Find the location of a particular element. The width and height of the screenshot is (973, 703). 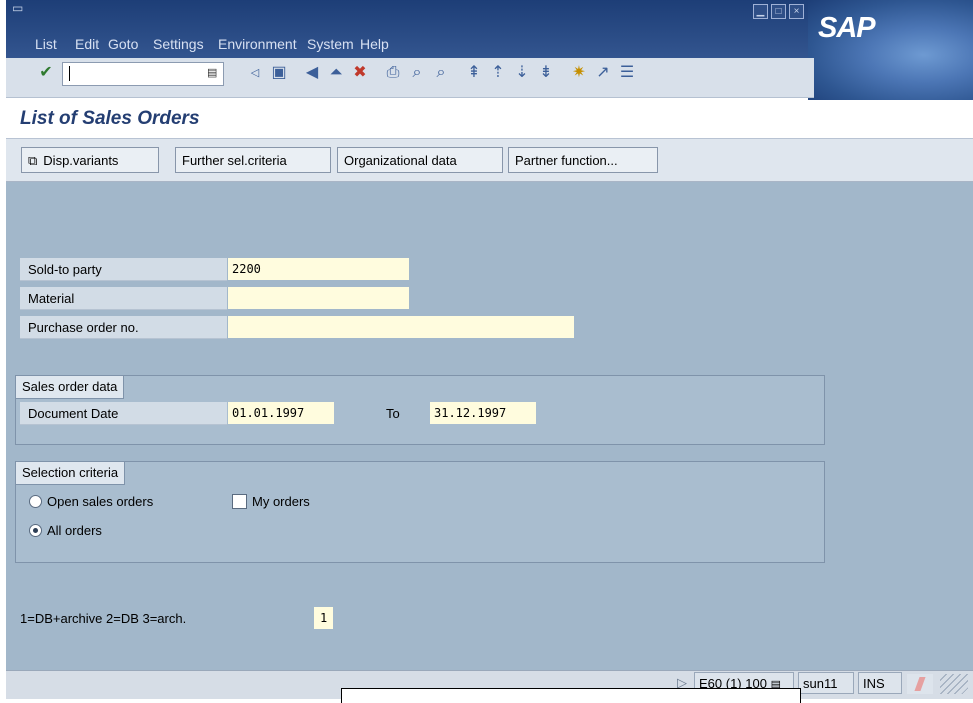

sap-logo-text: SAP is located at coordinates (847, 28).